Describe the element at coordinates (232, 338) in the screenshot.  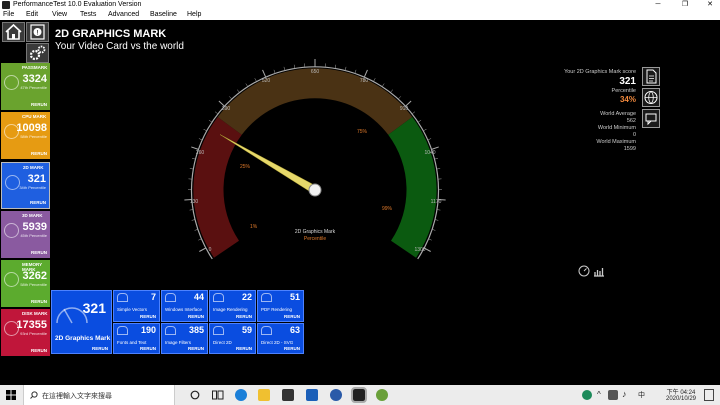
I see `subtest-direct-2d: 59 Direct 2D RERUN` at that location.